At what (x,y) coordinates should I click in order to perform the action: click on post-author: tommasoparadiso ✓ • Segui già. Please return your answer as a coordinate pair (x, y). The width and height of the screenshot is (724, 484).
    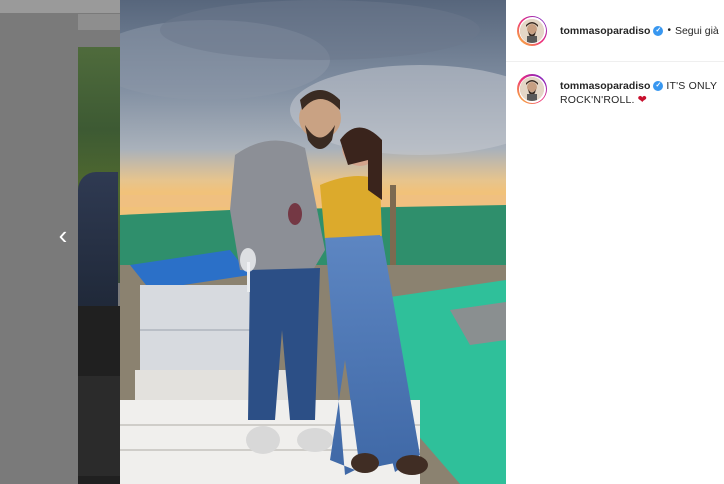
    Looking at the image, I should click on (639, 31).